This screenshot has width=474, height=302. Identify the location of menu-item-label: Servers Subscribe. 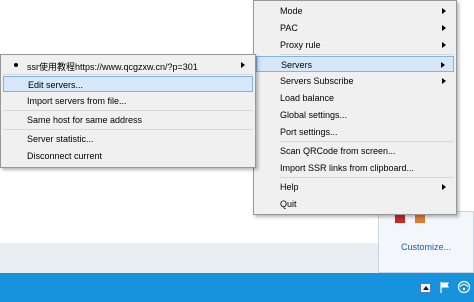
(317, 81).